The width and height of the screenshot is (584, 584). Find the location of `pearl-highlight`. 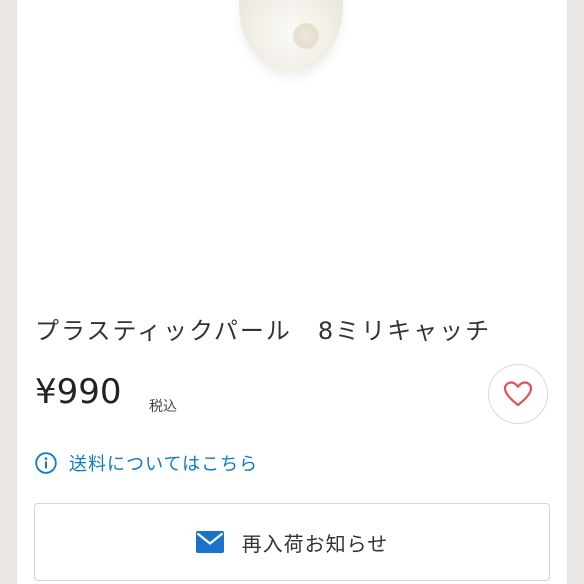

pearl-highlight is located at coordinates (306, 36).